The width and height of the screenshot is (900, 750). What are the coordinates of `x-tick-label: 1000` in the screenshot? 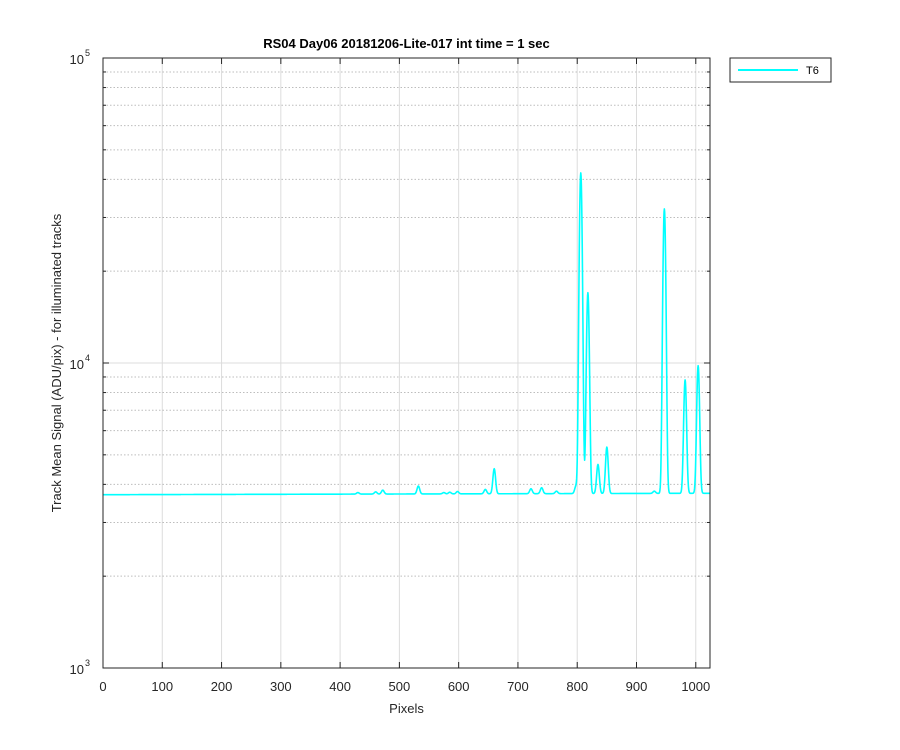 It's located at (695, 686).